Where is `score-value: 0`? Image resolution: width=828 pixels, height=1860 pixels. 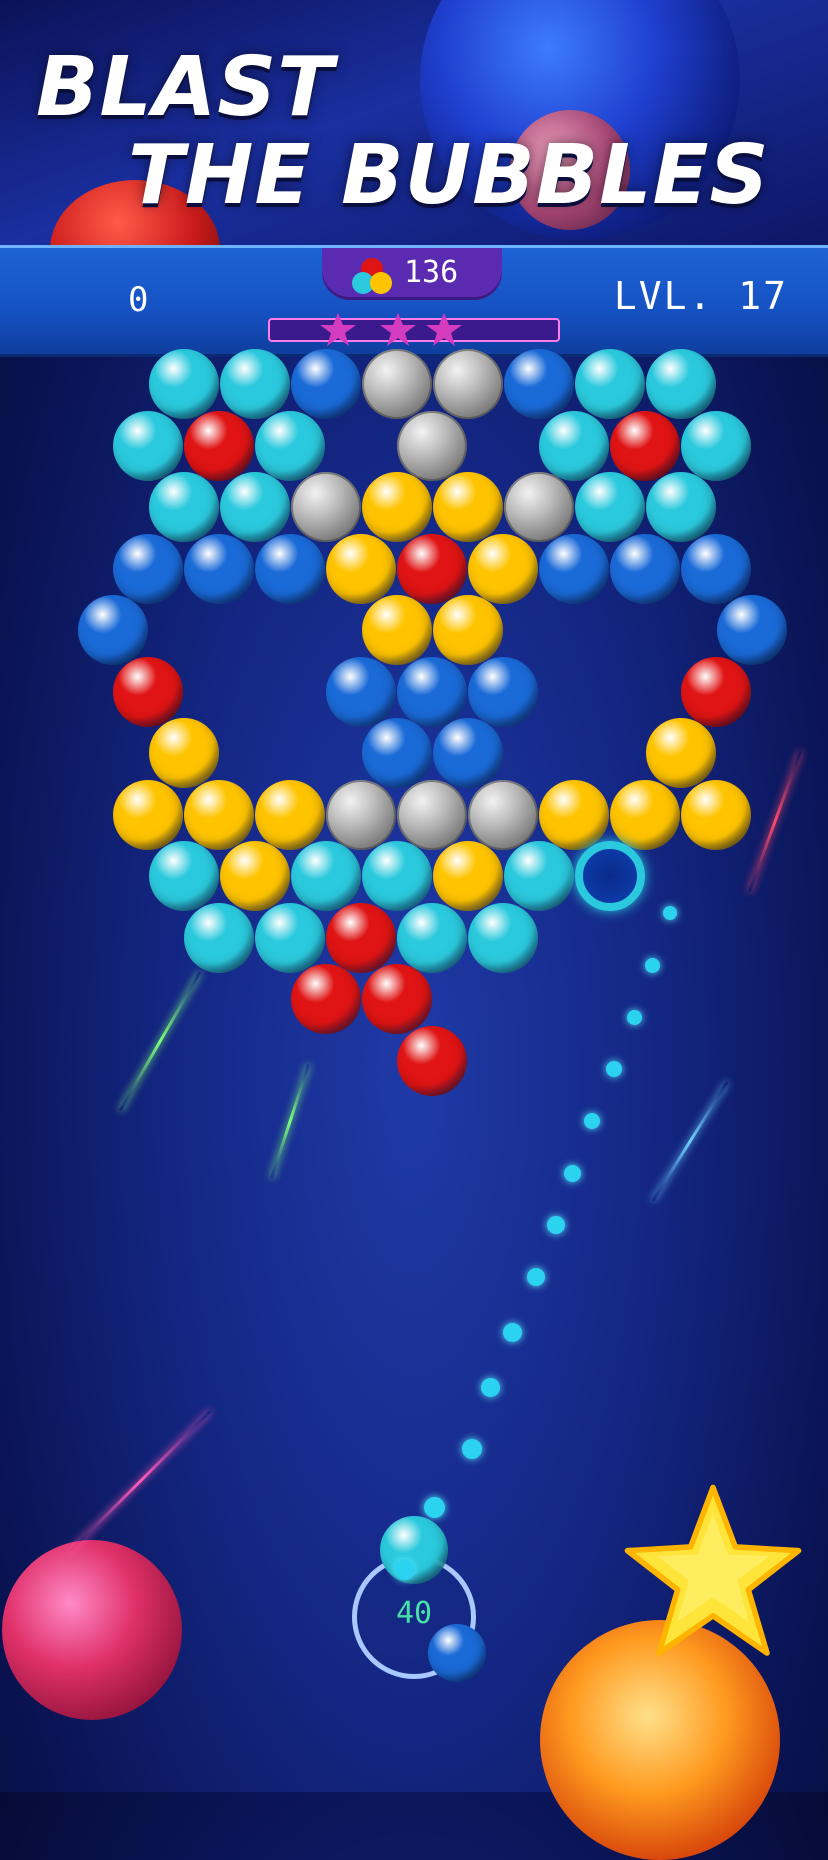
score-value: 0 is located at coordinates (138, 300).